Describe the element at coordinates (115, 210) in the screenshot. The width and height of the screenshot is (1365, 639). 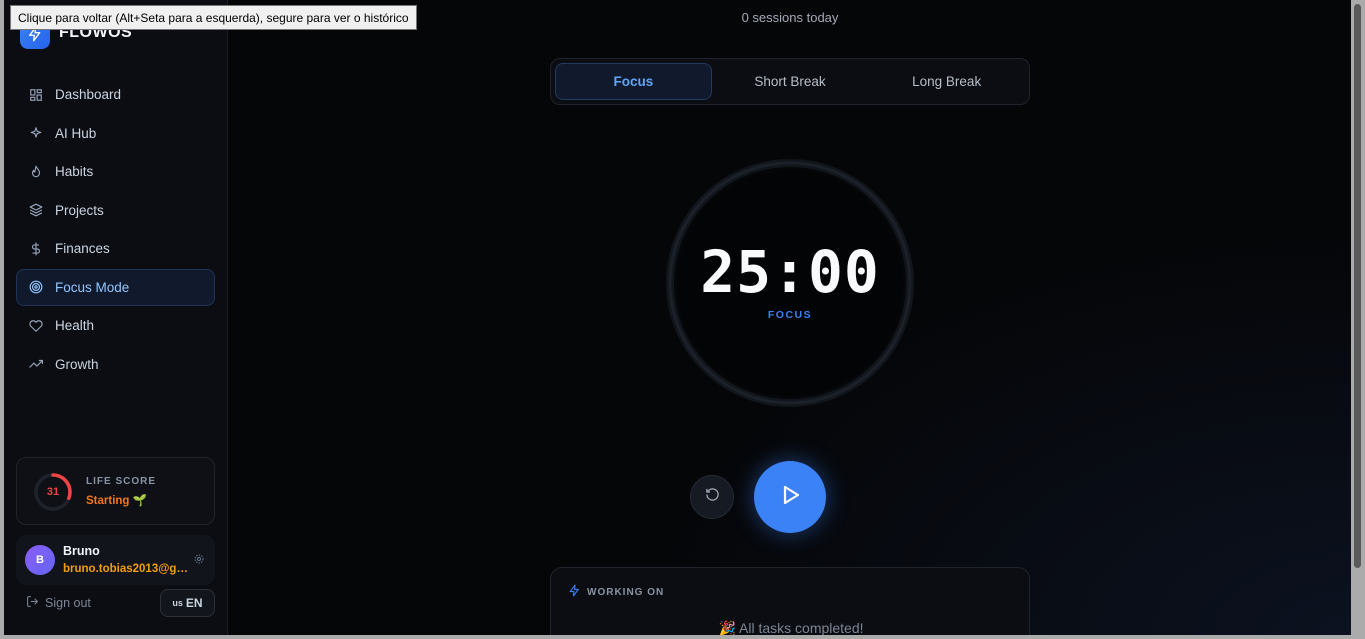
I see `sidebar-item-projects: Projects` at that location.